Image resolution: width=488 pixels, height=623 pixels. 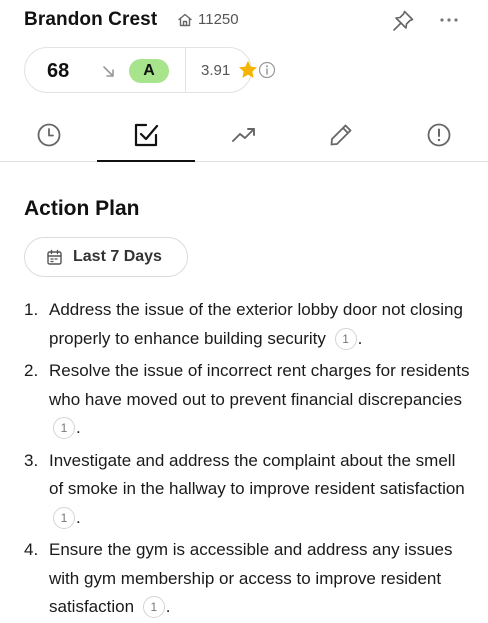 I want to click on more-horizontal-icon, so click(x=449, y=20).